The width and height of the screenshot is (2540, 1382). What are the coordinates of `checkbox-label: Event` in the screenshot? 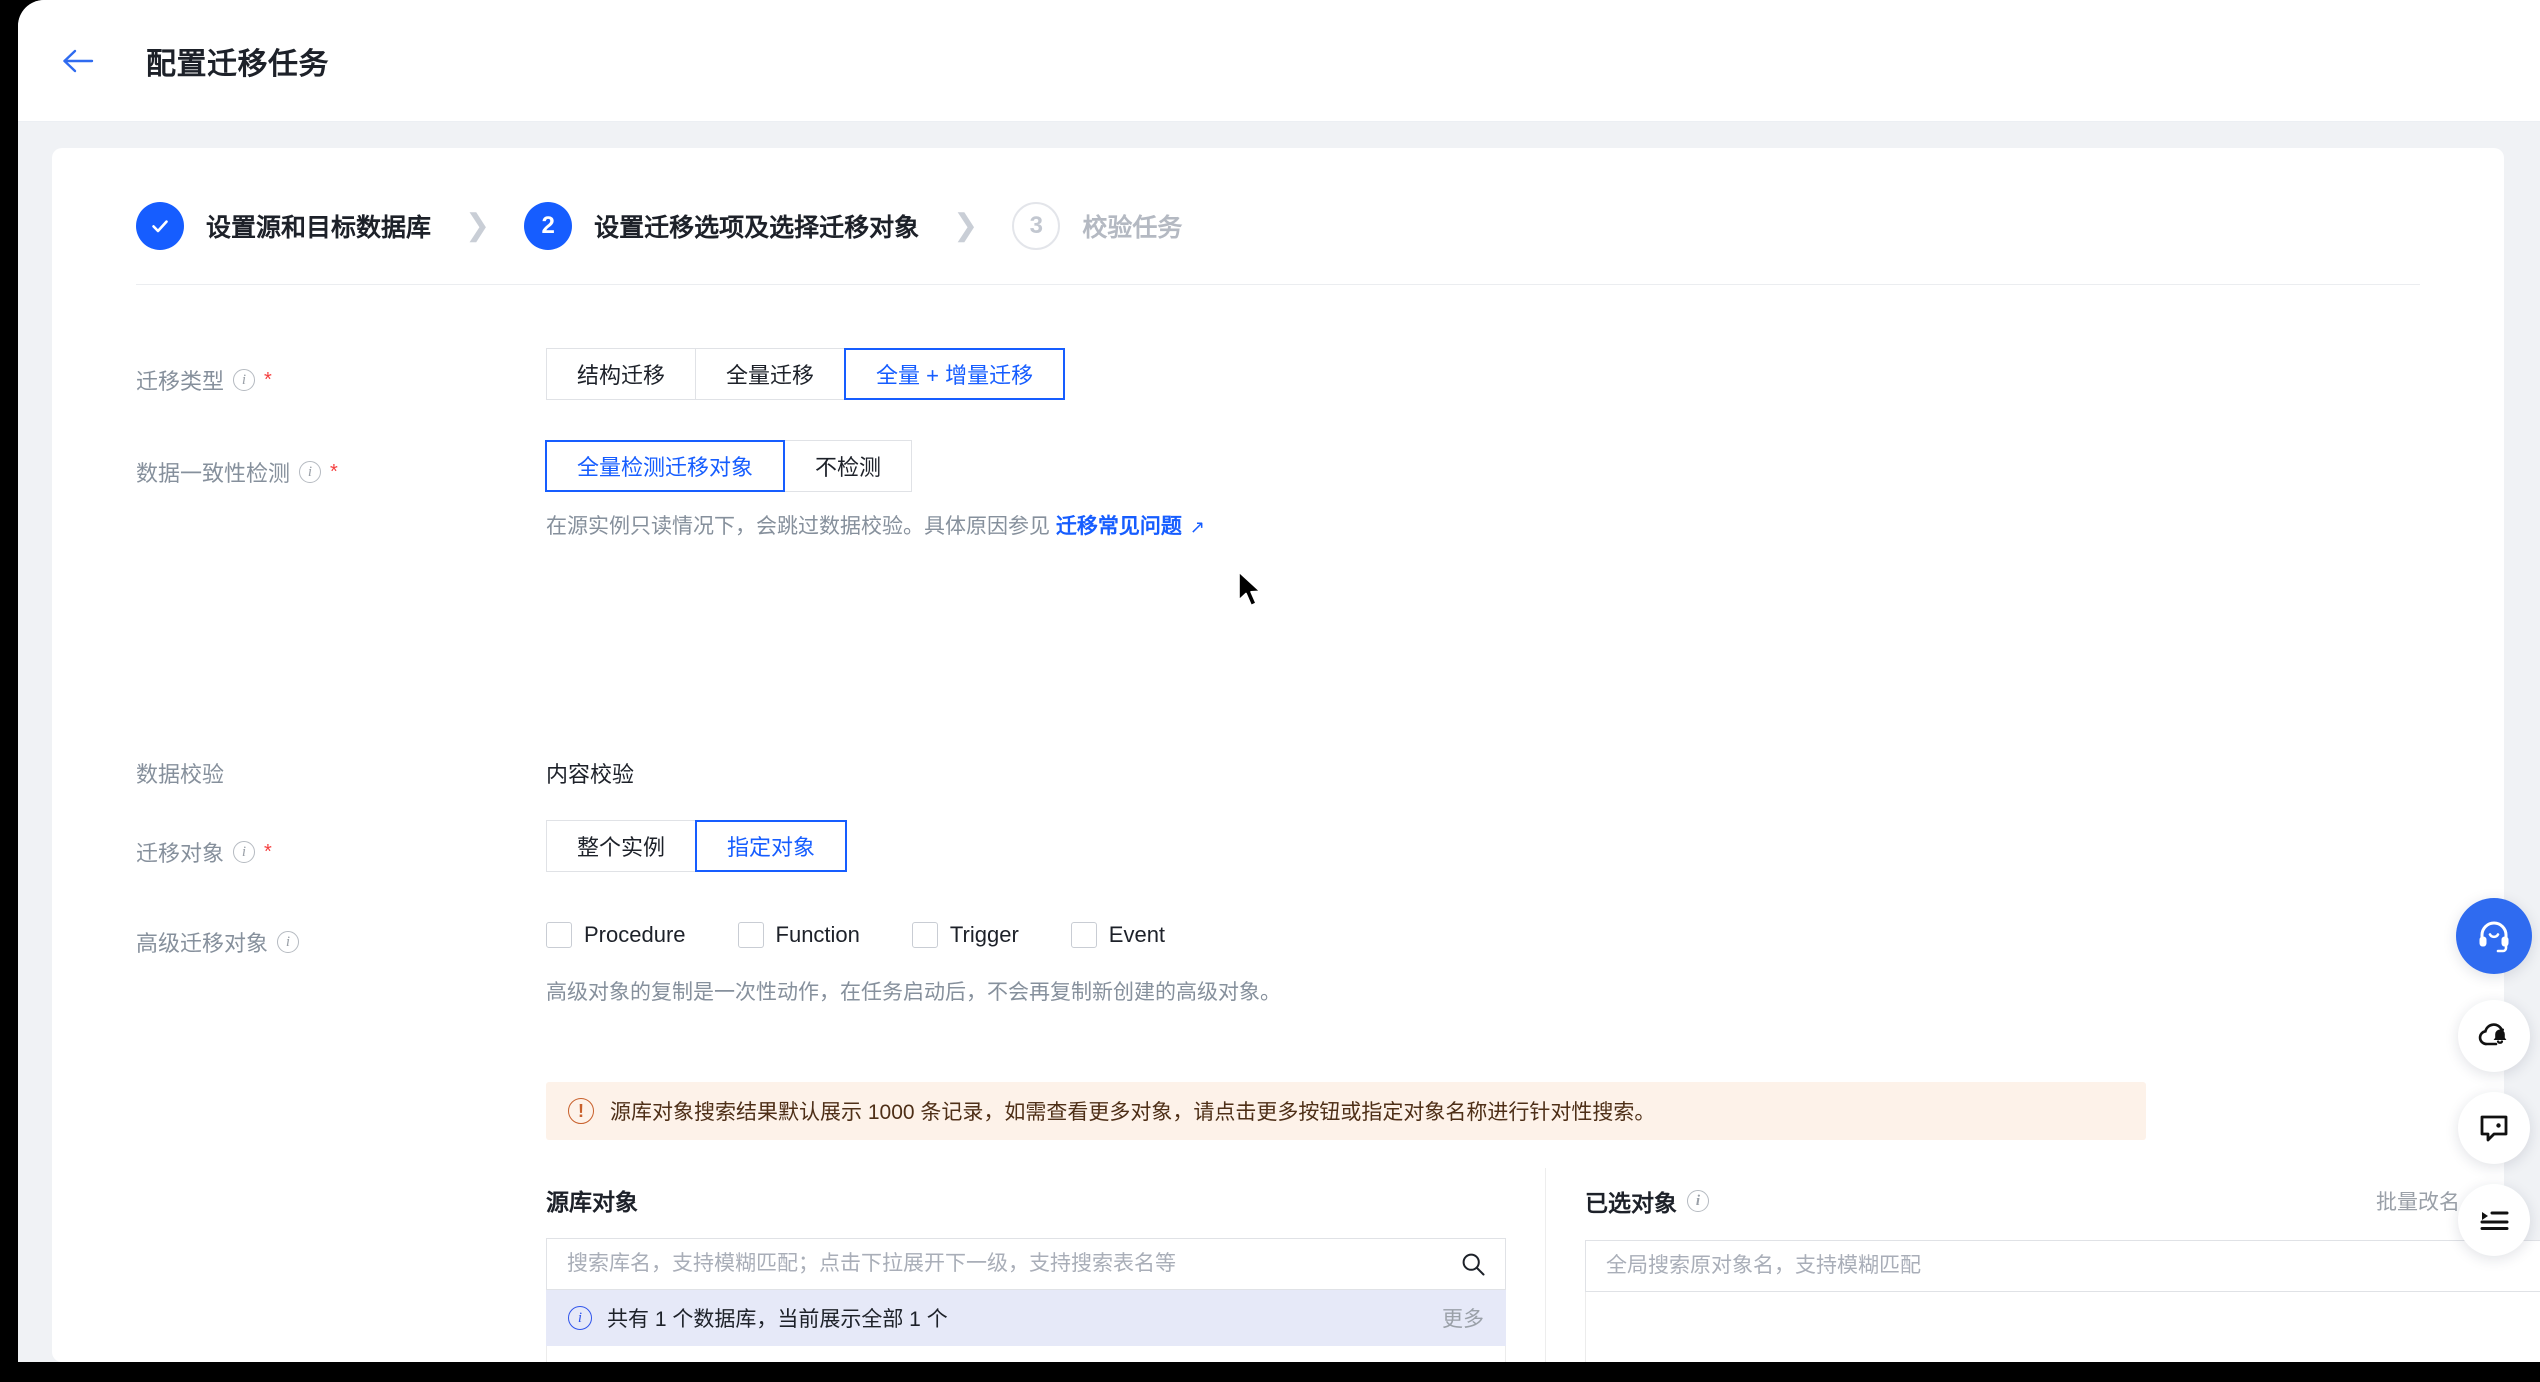 It's located at (1137, 934).